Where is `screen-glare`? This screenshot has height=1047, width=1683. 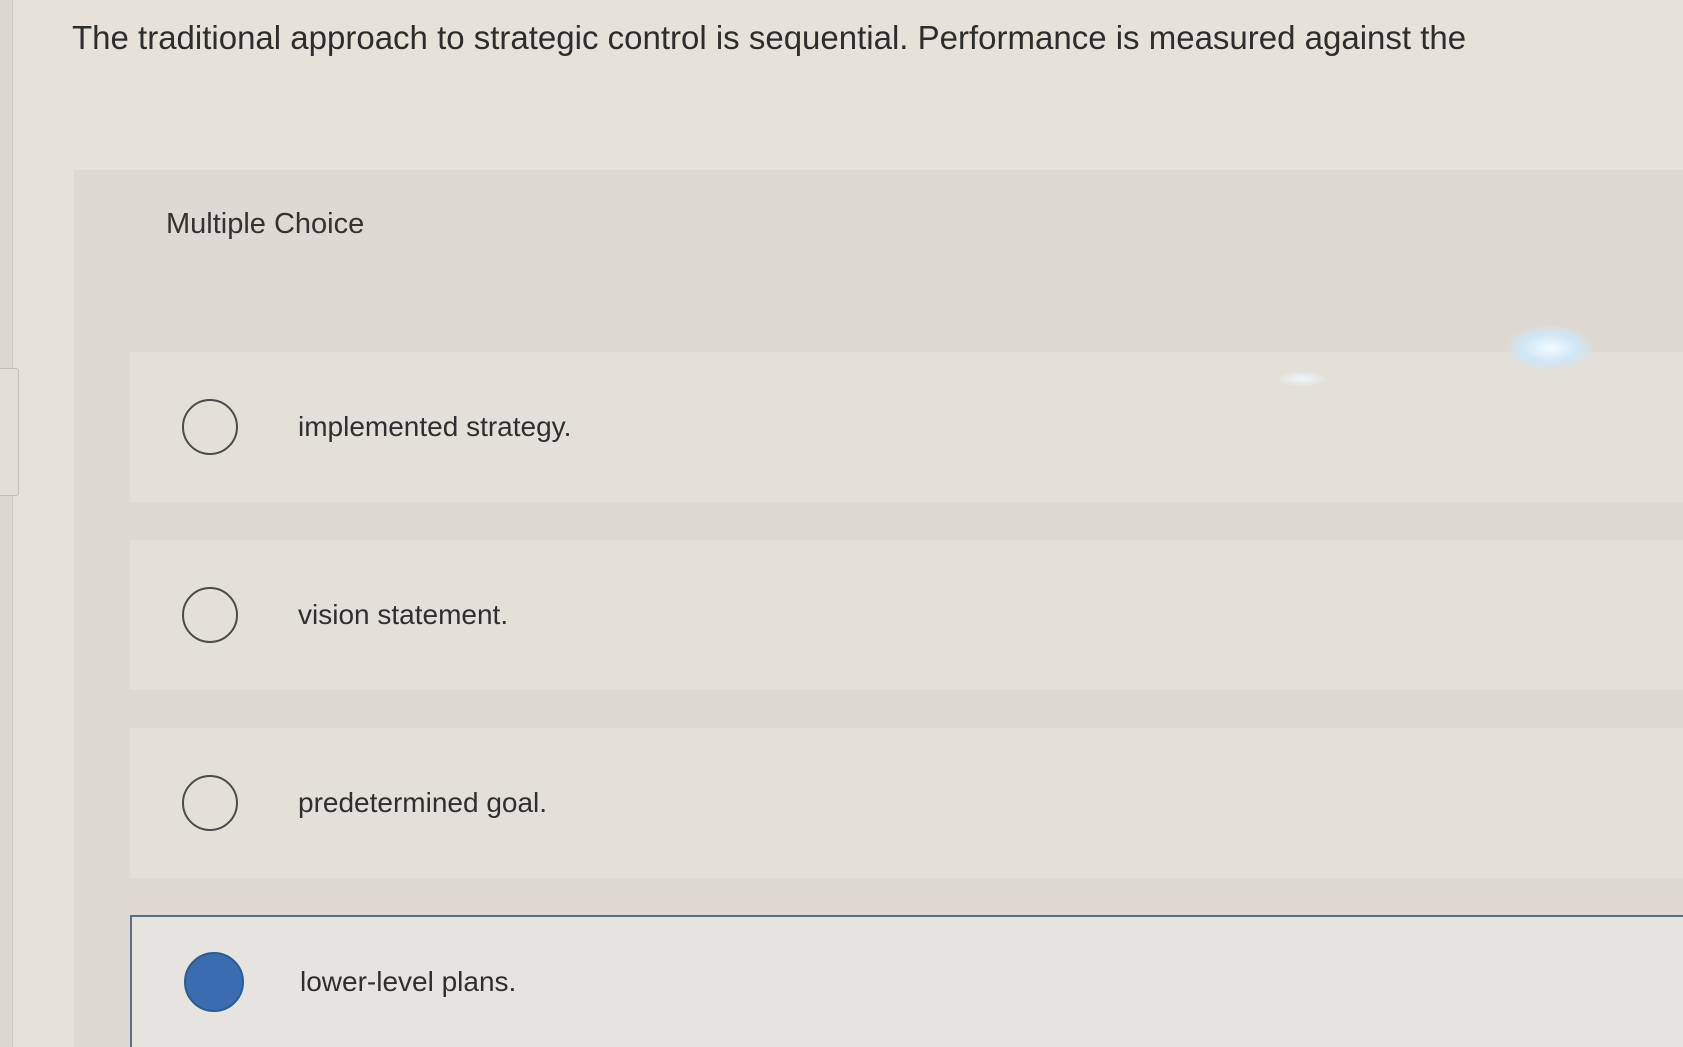
screen-glare is located at coordinates (1550, 348).